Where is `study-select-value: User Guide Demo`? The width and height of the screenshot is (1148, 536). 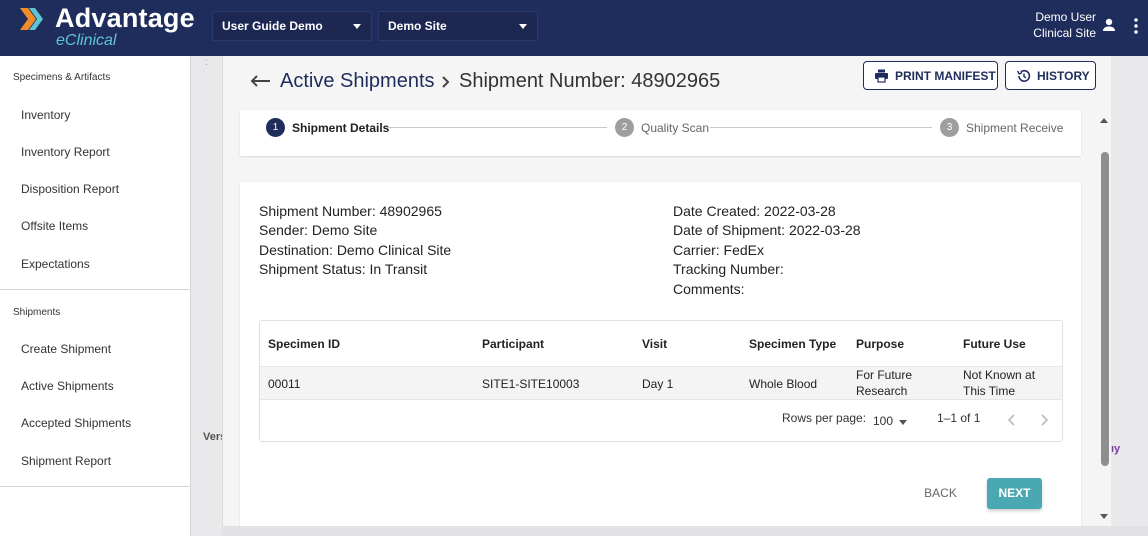
study-select-value: User Guide Demo is located at coordinates (272, 26).